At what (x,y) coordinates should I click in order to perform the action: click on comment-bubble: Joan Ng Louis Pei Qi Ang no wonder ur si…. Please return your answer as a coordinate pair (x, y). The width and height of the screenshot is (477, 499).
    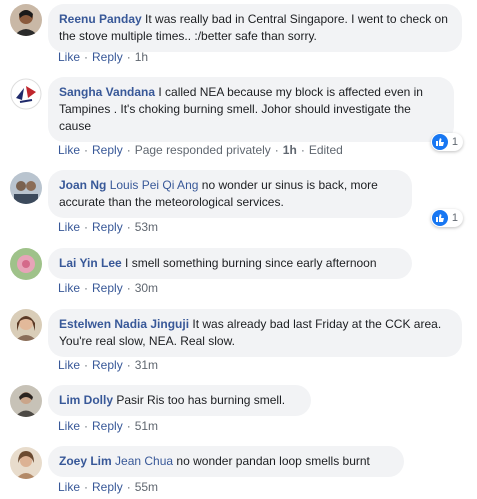
    Looking at the image, I should click on (230, 194).